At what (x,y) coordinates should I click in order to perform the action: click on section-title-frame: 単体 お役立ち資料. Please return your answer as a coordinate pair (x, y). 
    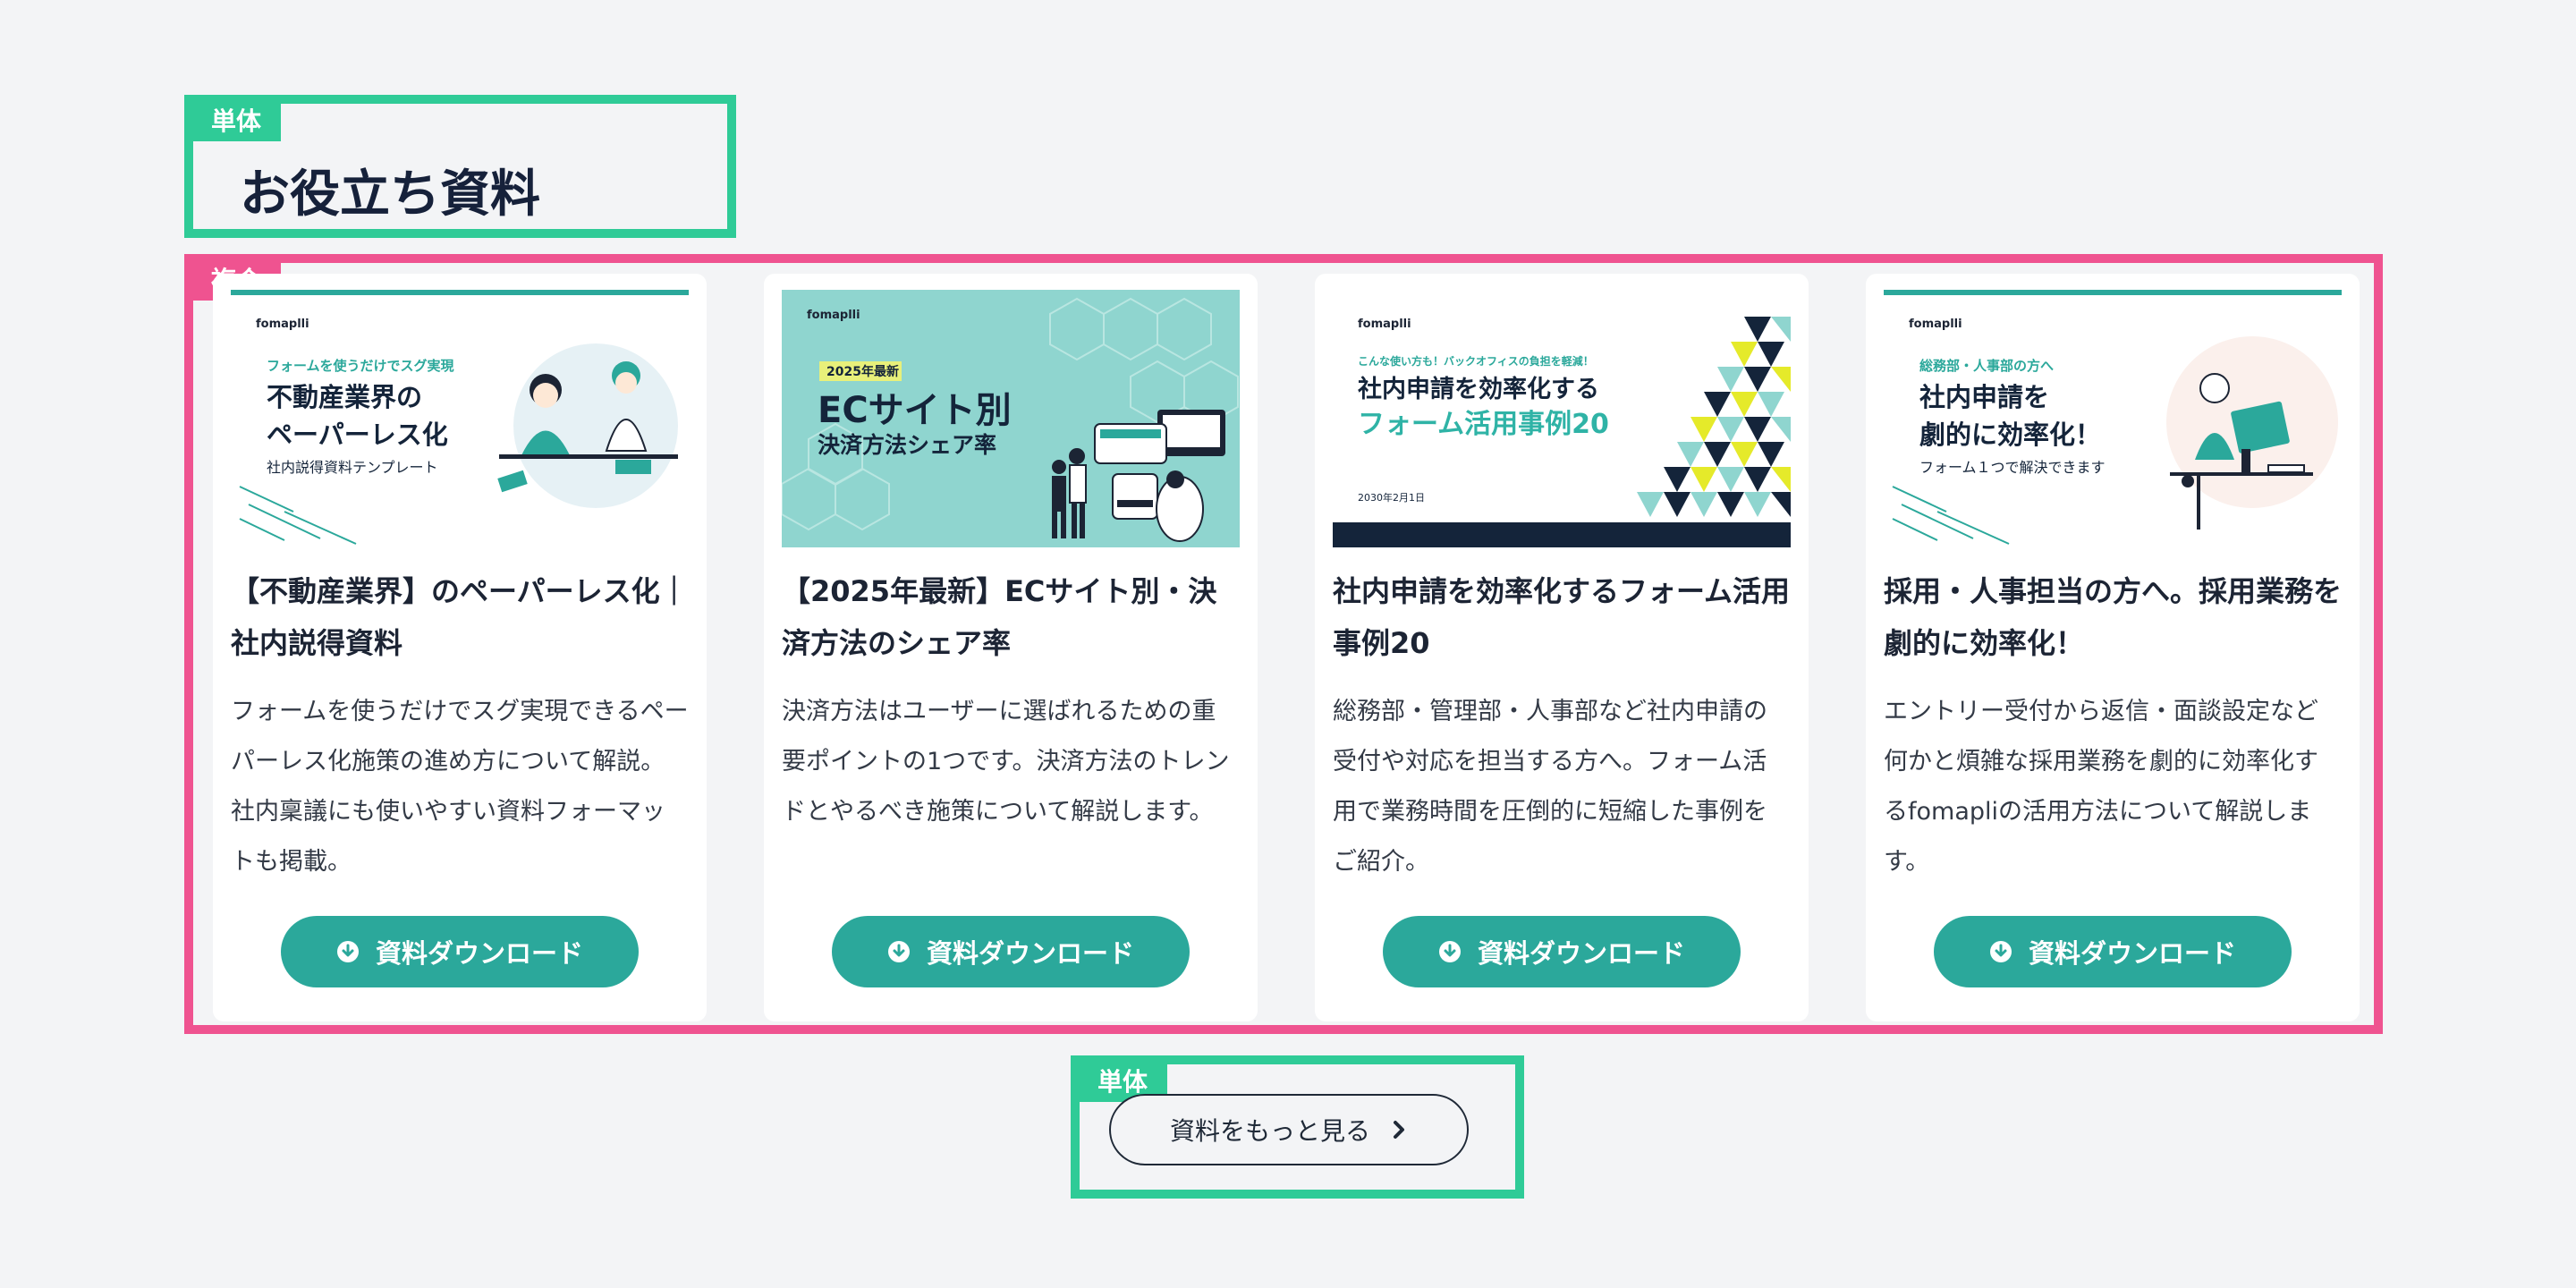
    Looking at the image, I should click on (460, 166).